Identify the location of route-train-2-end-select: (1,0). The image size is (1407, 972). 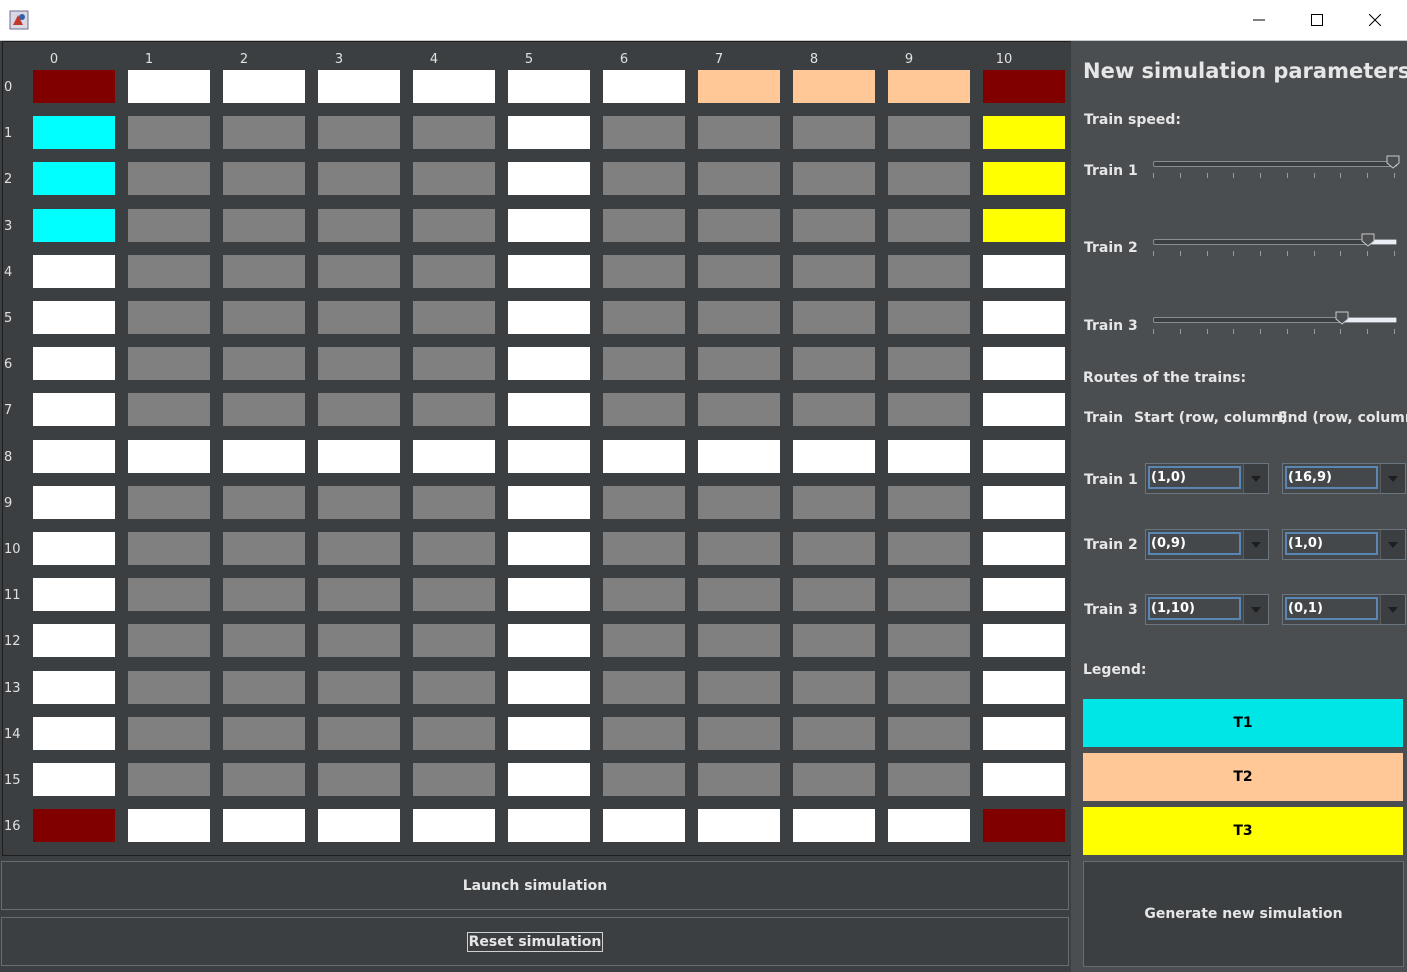
(1344, 544).